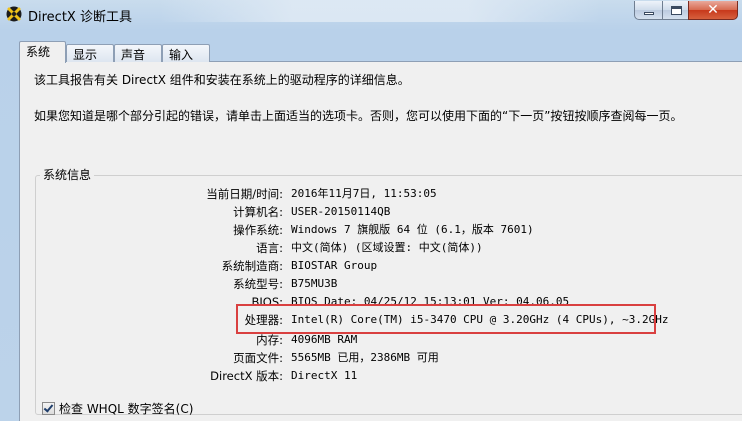 The height and width of the screenshot is (421, 742). What do you see at coordinates (244, 194) in the screenshot?
I see `info-label: 当前日期/时间:` at bounding box center [244, 194].